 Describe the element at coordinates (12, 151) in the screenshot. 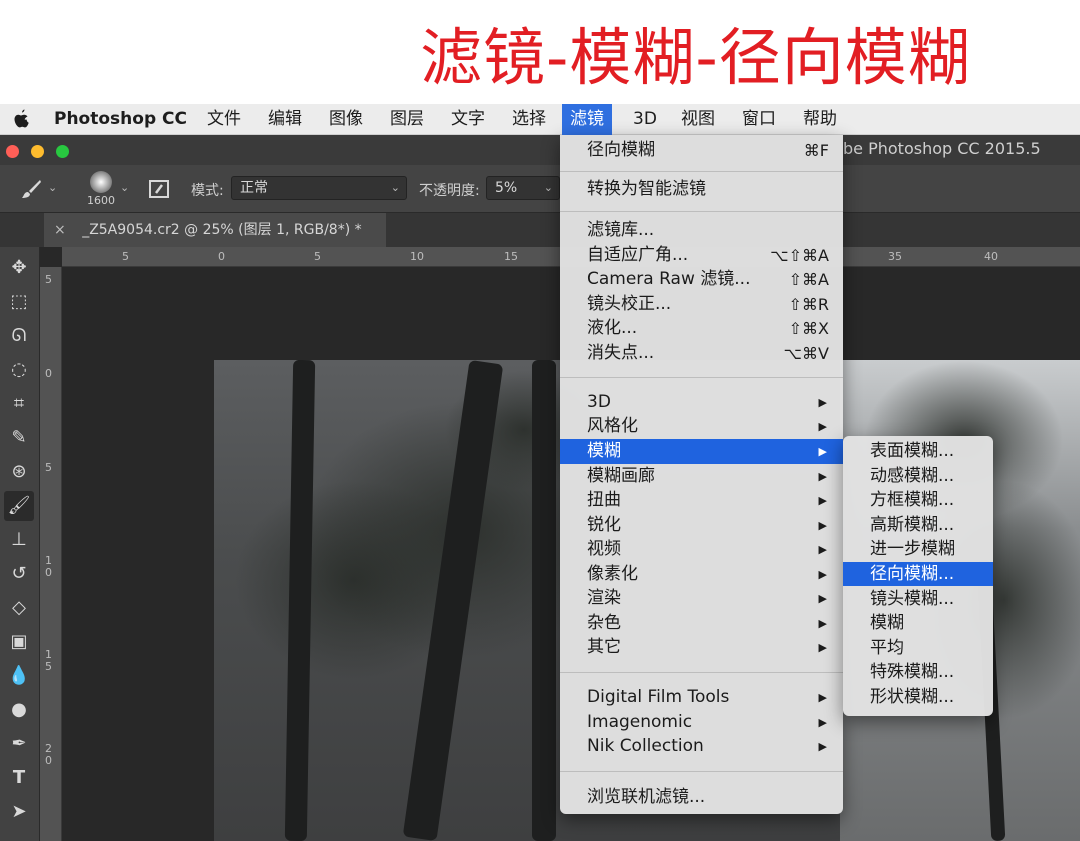

I see `close-window-button` at that location.